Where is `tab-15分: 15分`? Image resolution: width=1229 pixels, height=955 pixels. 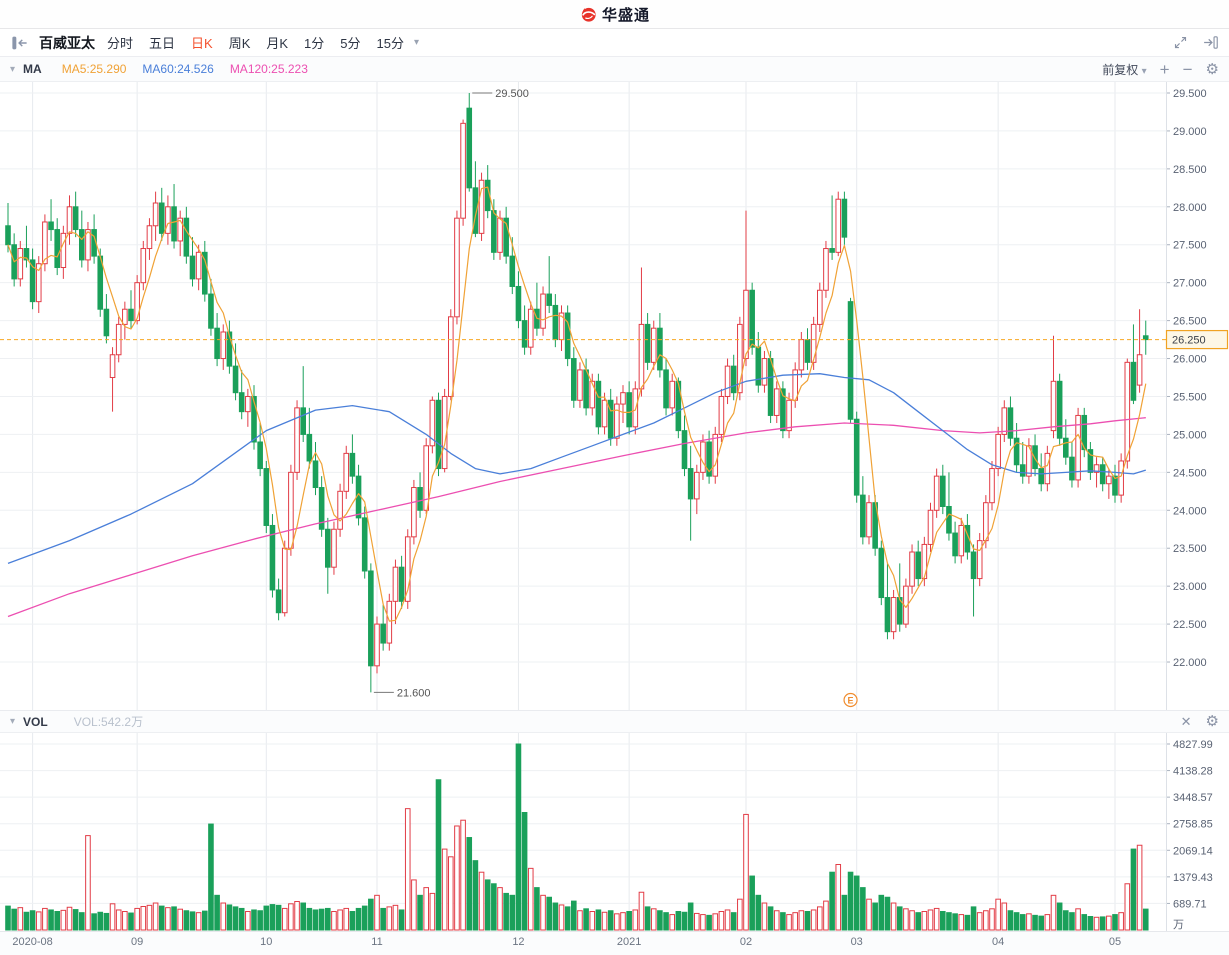 tab-15分: 15分 is located at coordinates (390, 42).